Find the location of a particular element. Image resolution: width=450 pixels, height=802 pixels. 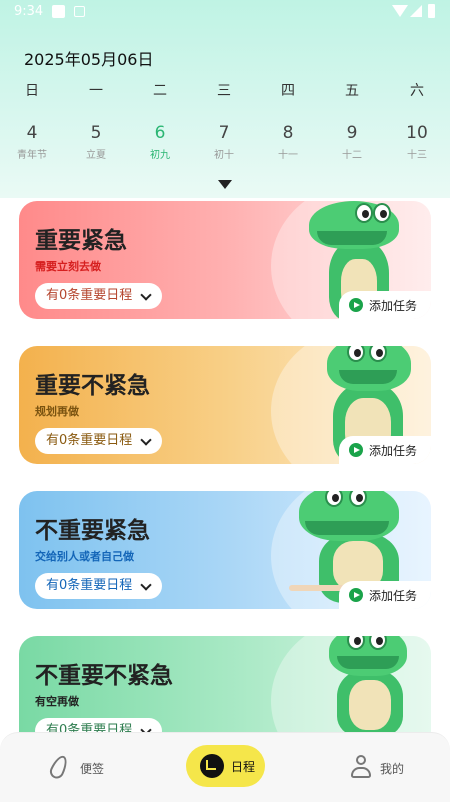

day-10: 10 is located at coordinates (417, 133).